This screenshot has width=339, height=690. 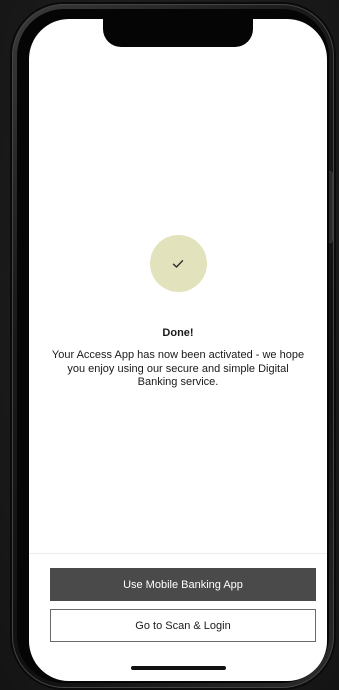 What do you see at coordinates (183, 584) in the screenshot?
I see `use-mobile-banking-button: Use Mobile Banking App` at bounding box center [183, 584].